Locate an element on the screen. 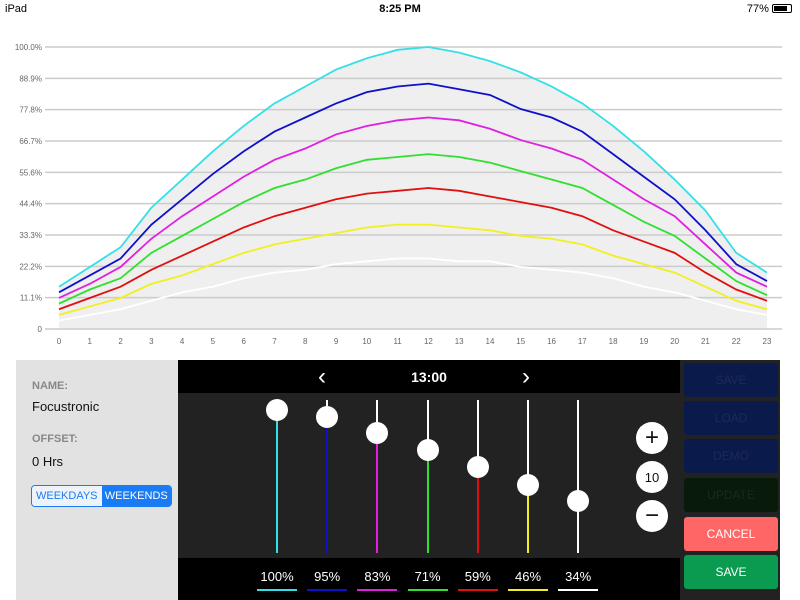 The width and height of the screenshot is (800, 600). load-button: LOAD is located at coordinates (731, 418).